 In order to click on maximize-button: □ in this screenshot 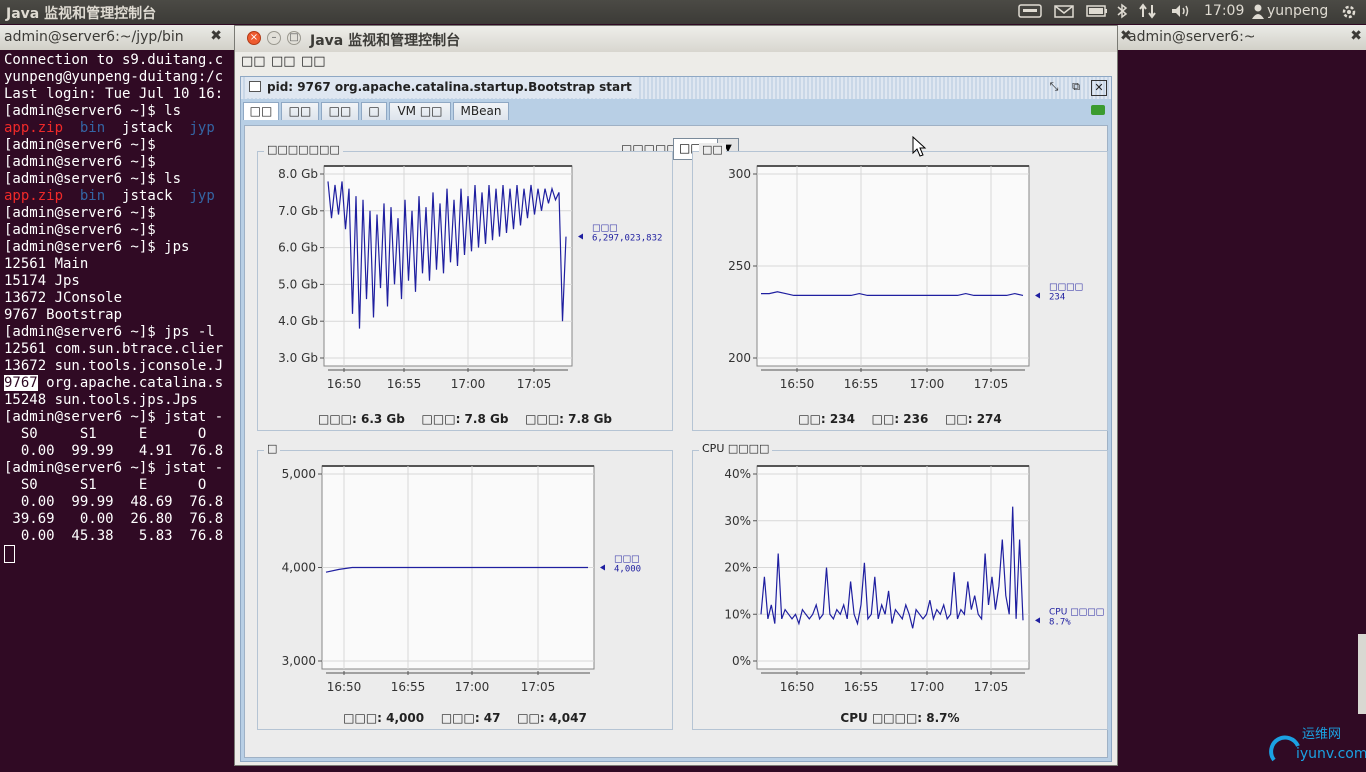, I will do `click(294, 38)`.